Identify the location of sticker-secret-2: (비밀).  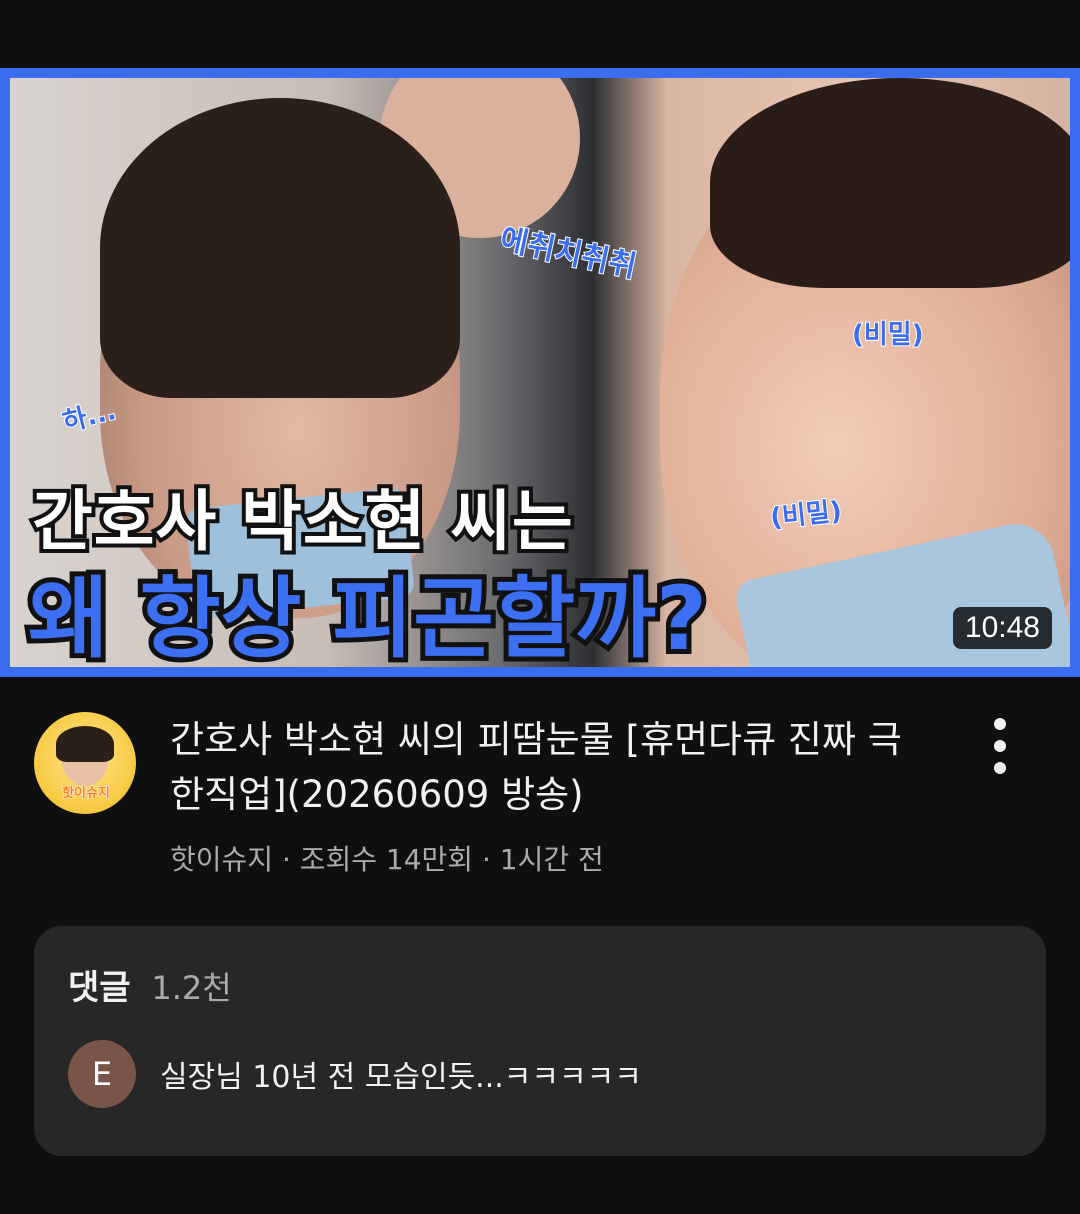
(806, 514).